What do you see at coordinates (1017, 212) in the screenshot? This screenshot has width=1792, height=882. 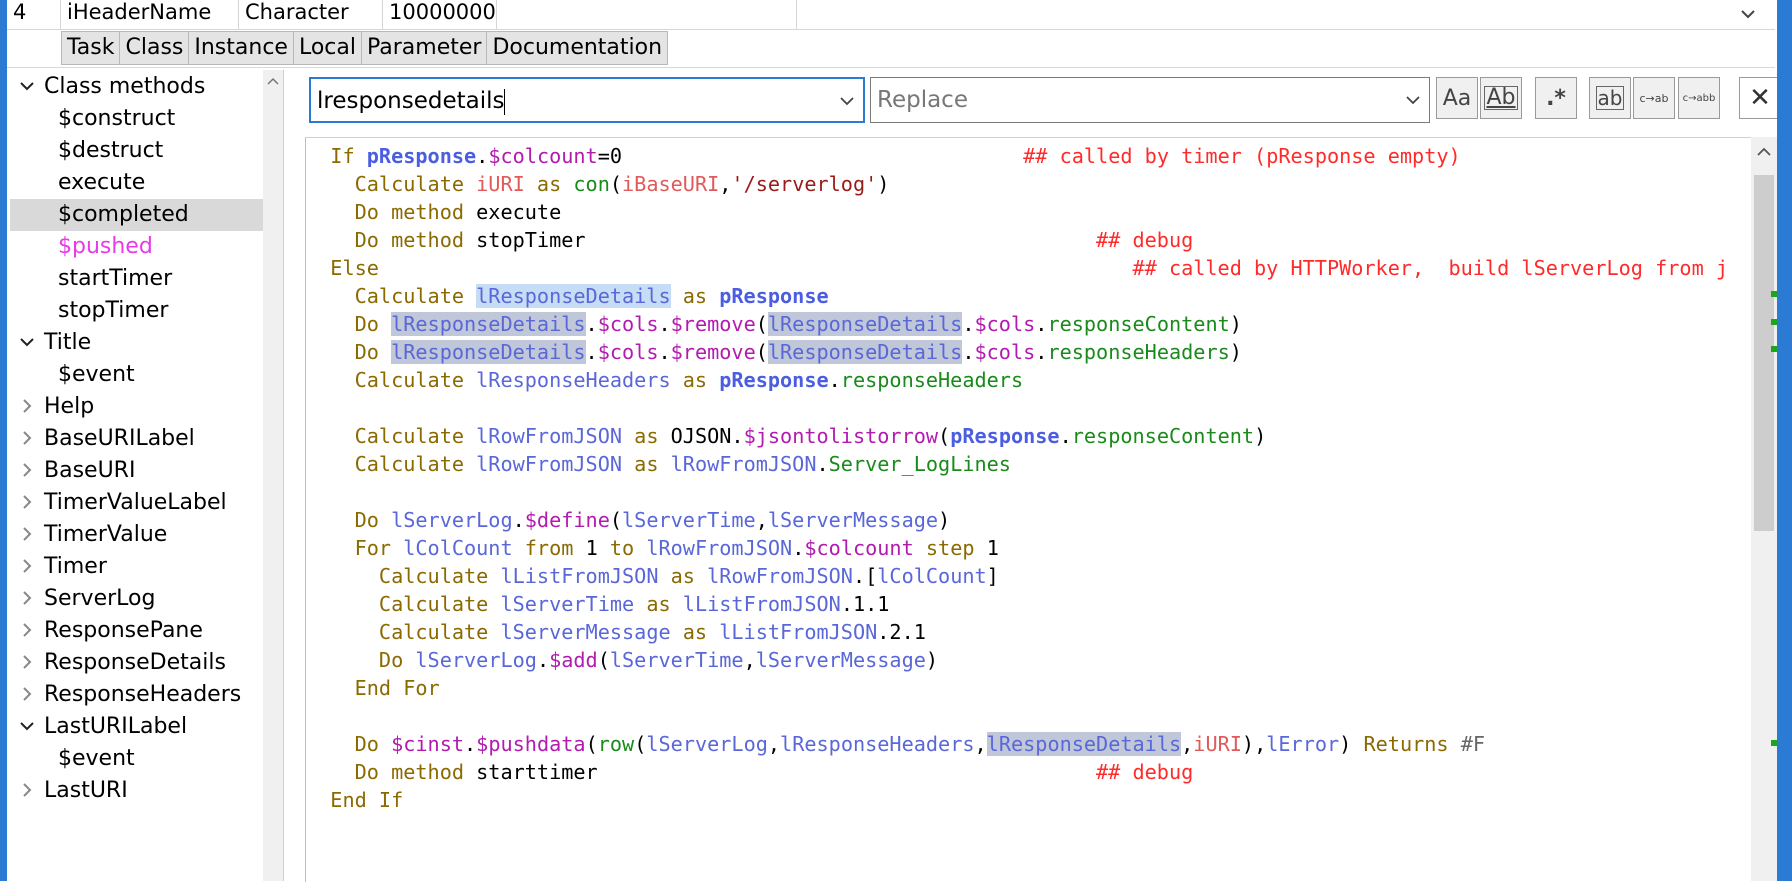 I see `code-line: Do method execute` at bounding box center [1017, 212].